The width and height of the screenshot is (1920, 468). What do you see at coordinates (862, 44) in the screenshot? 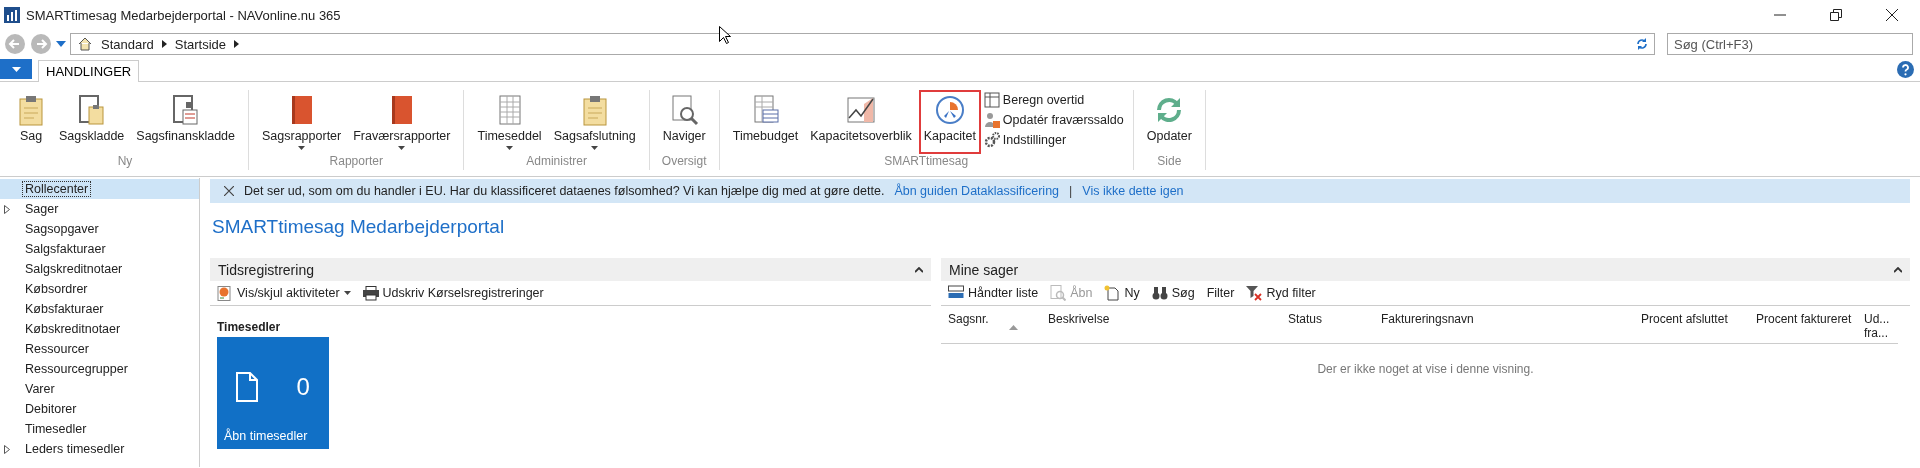
I see `address-bar: Standard Startside` at bounding box center [862, 44].